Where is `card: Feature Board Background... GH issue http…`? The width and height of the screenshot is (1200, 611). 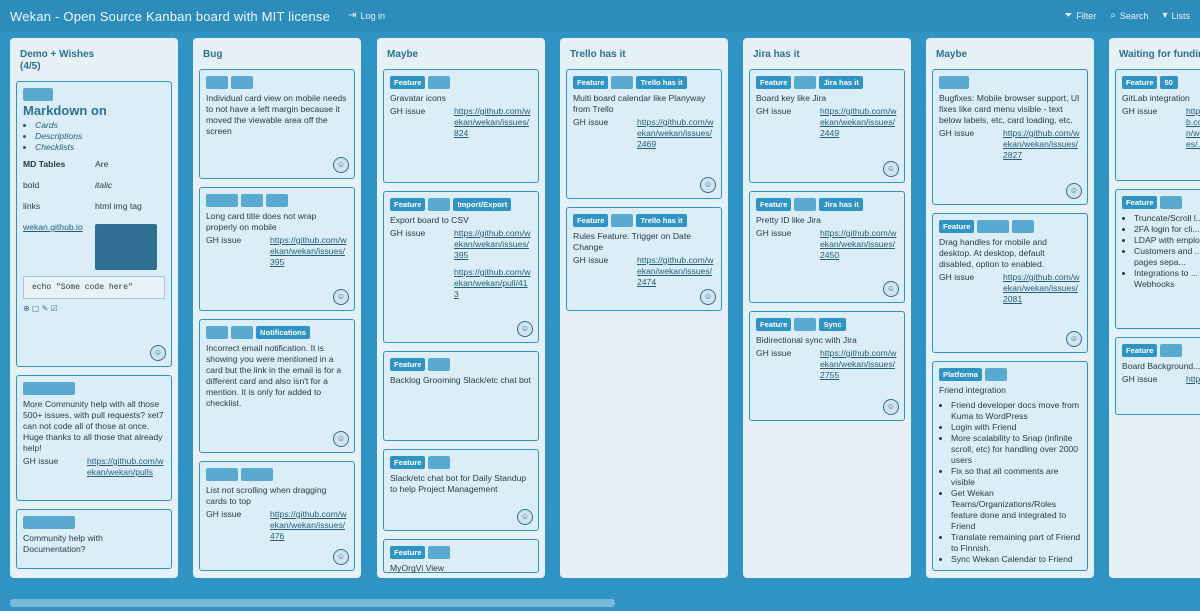 card: Feature Board Background... GH issue http… is located at coordinates (1157, 376).